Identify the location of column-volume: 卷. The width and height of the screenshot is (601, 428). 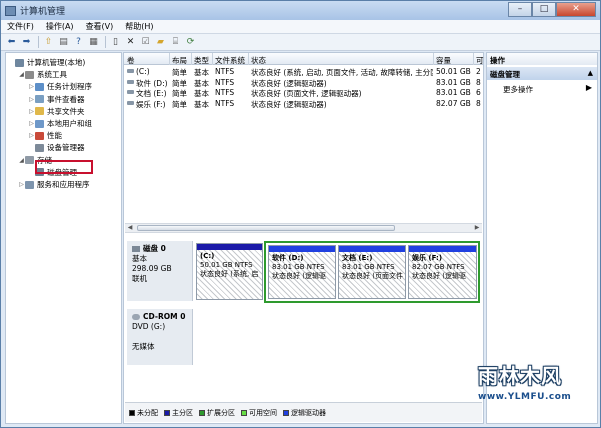
(131, 60).